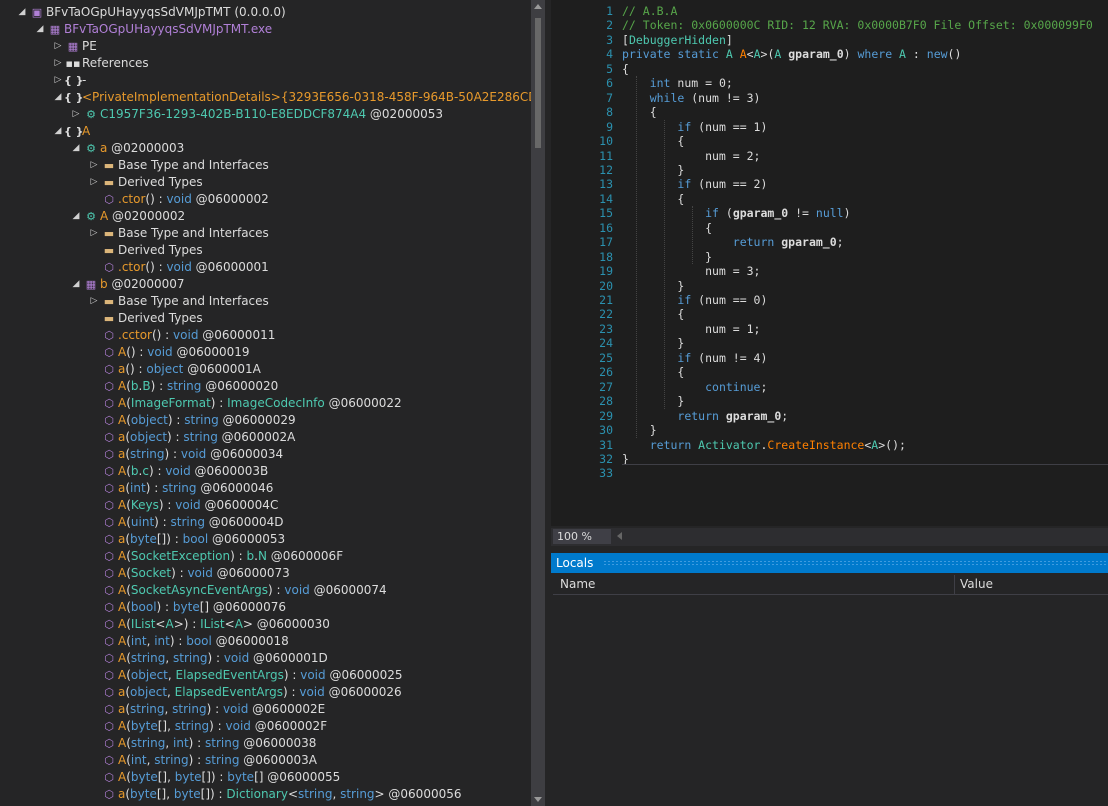 This screenshot has height=806, width=1108. Describe the element at coordinates (127, 284) in the screenshot. I see `tree-node: ◢ ▦ b @02000007` at that location.